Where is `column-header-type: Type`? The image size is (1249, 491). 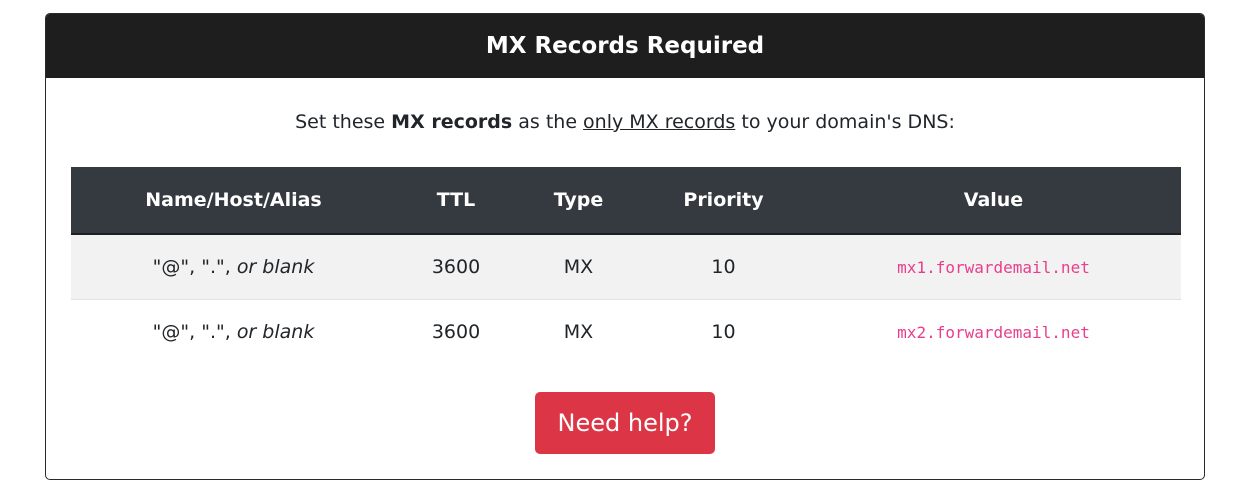
column-header-type: Type is located at coordinates (578, 201).